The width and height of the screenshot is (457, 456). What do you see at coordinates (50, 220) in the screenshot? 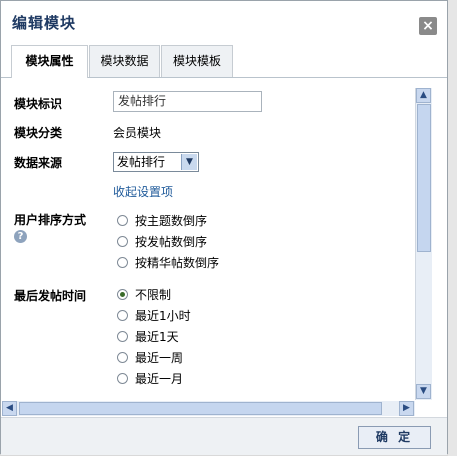
I see `user-sort-label: 用户排序方式` at bounding box center [50, 220].